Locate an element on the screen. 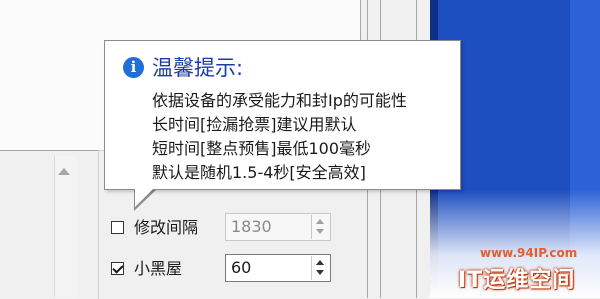  tooltip-line: 长时间[捡漏抢票]建议用默认 is located at coordinates (254, 124).